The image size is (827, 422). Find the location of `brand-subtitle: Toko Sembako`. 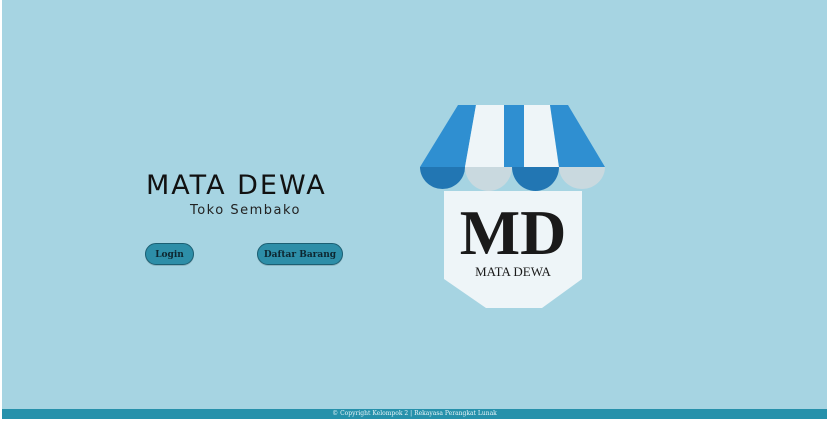

brand-subtitle: Toko Sembako is located at coordinates (245, 210).